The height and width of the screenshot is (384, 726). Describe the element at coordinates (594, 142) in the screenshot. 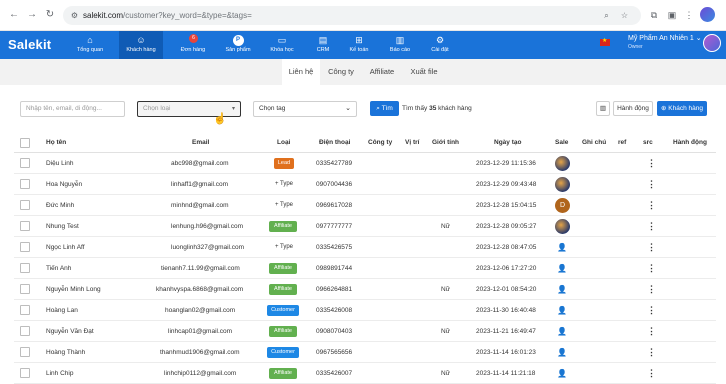

I see `col-note: Ghi chú` at that location.